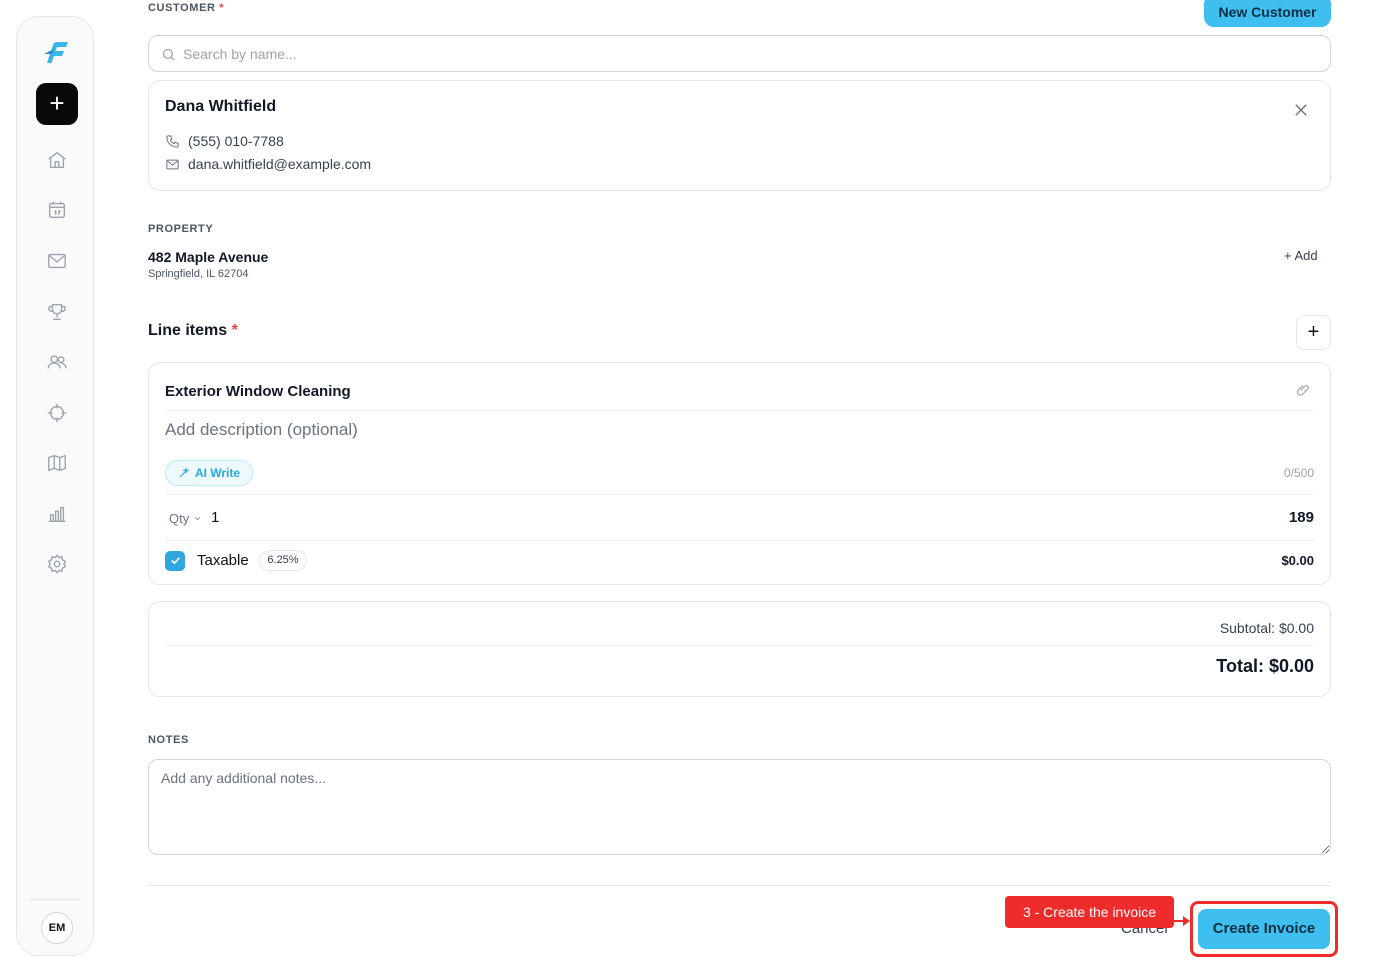 The width and height of the screenshot is (1400, 972). I want to click on total: Total: $0.00, so click(1265, 666).